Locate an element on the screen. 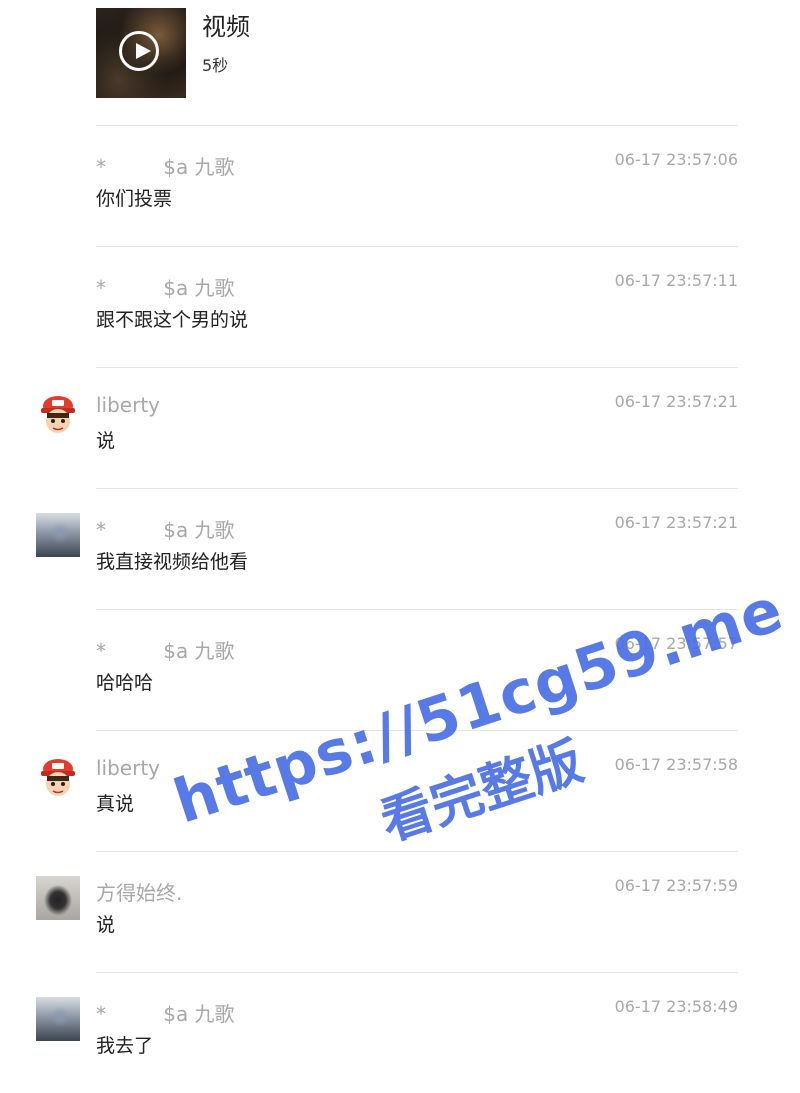 The height and width of the screenshot is (1093, 800). message-item: * $a 九歌 06-17 23:57:06 你们投票 is located at coordinates (400, 186).